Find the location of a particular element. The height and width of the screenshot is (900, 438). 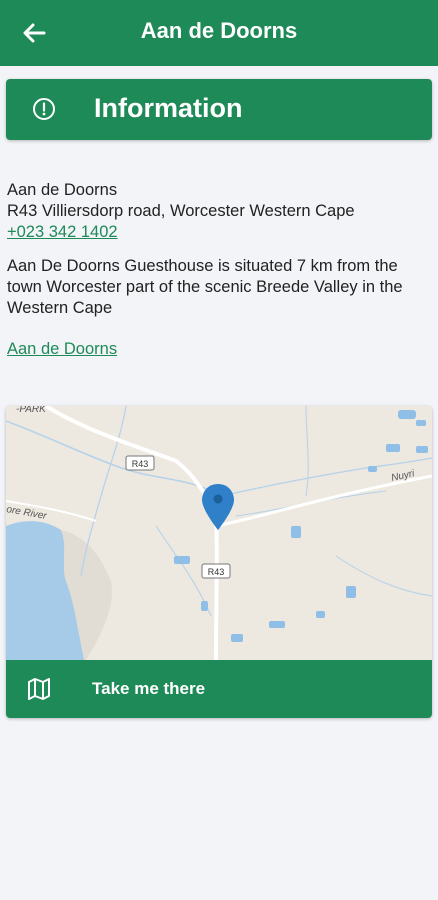

road-label-bottom: R43 is located at coordinates (216, 572).